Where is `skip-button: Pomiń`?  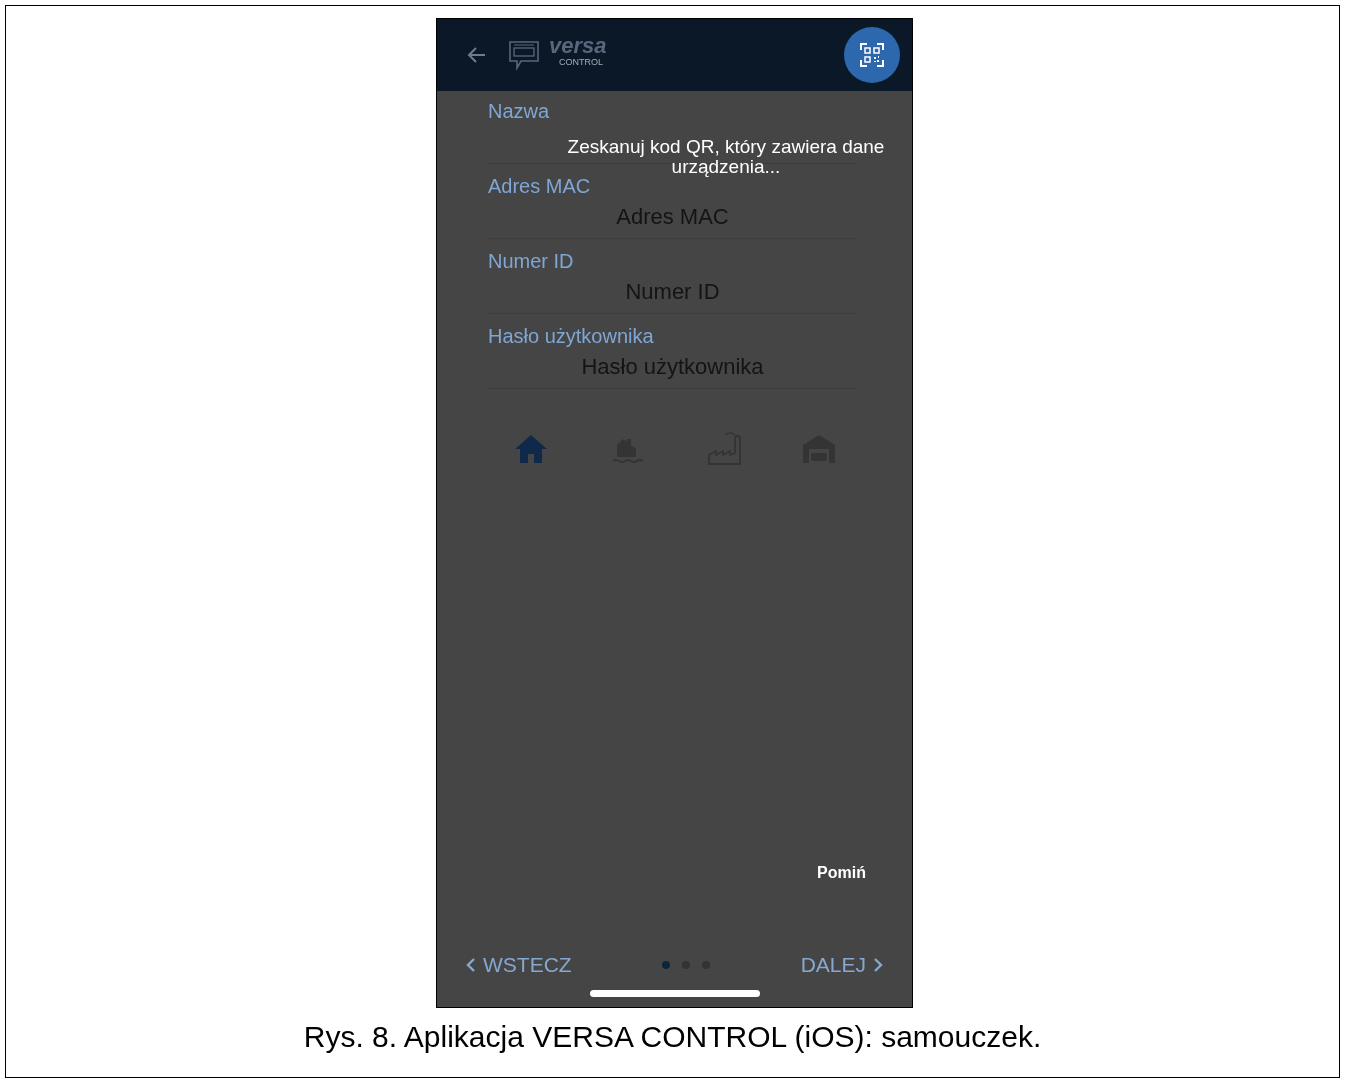 skip-button: Pomiń is located at coordinates (841, 873).